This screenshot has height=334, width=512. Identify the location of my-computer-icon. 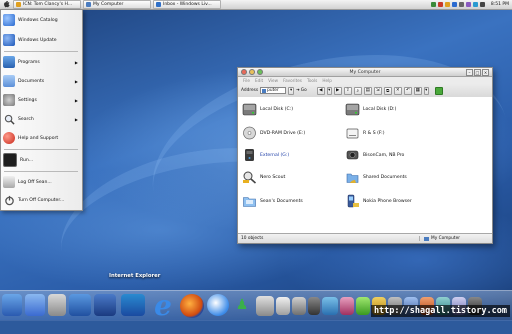
(264, 90).